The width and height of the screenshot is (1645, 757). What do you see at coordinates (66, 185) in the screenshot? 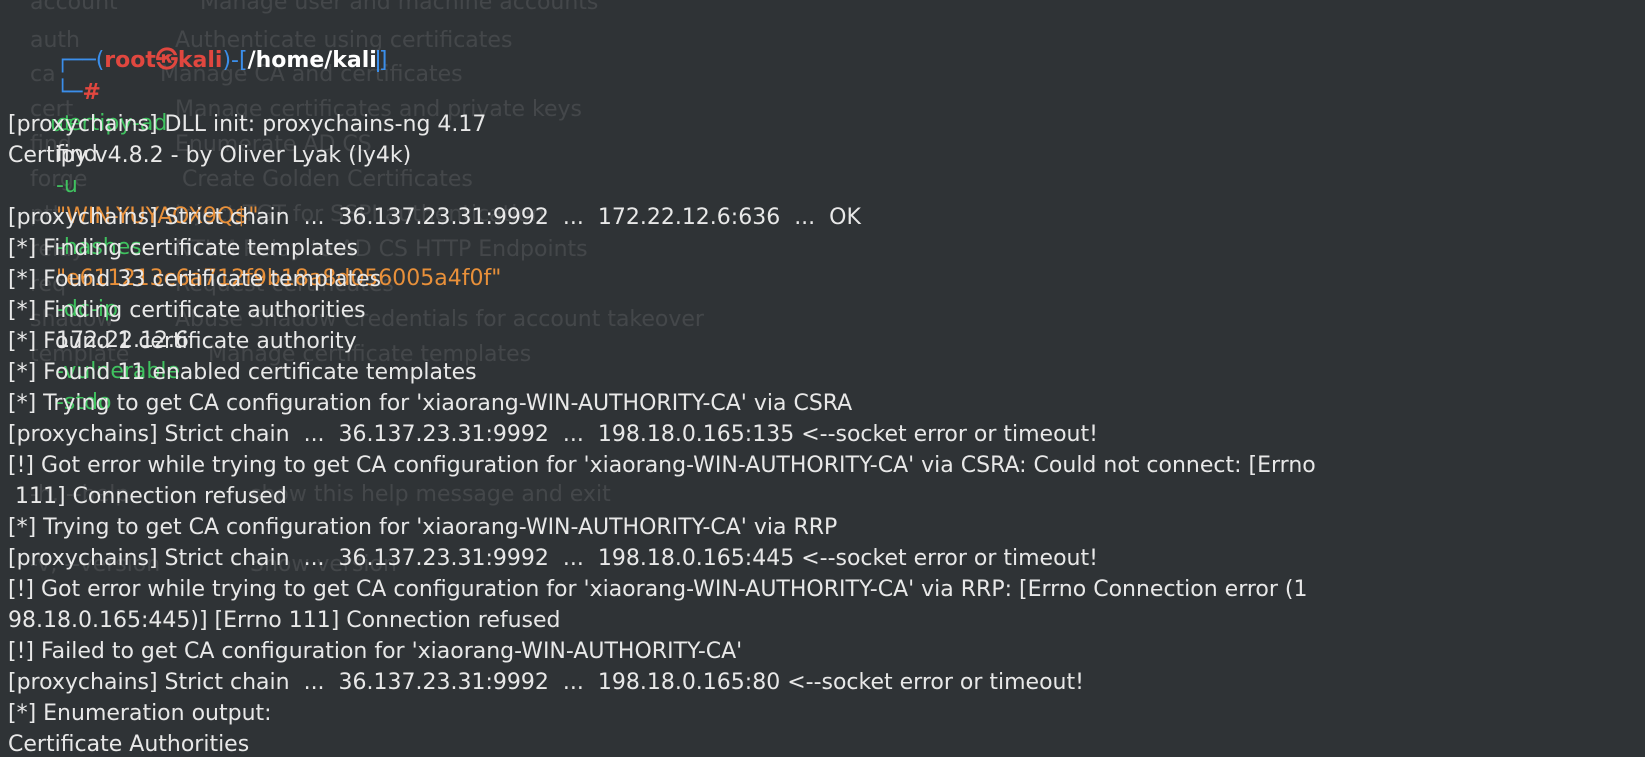
I see `opt-u: -u` at bounding box center [66, 185].